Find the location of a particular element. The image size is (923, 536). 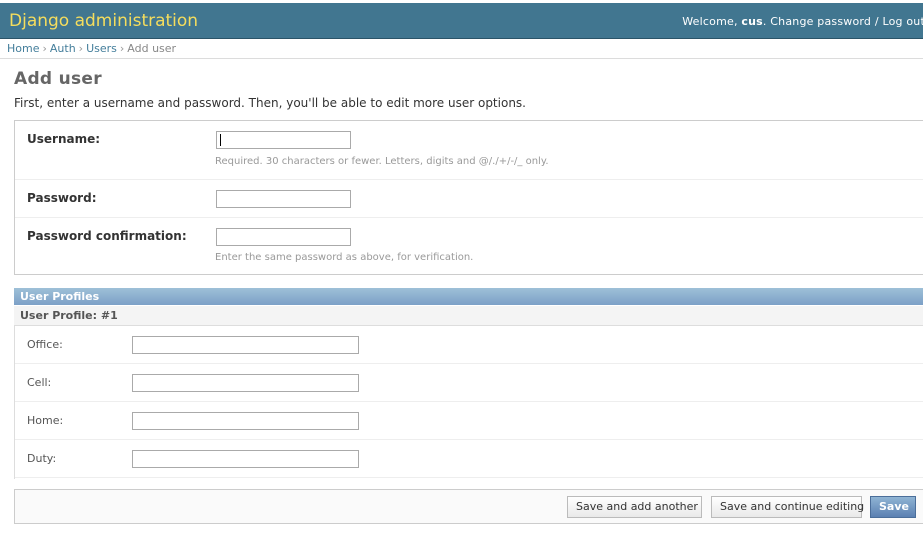

breadcrumb-auth: Auth is located at coordinates (63, 48).